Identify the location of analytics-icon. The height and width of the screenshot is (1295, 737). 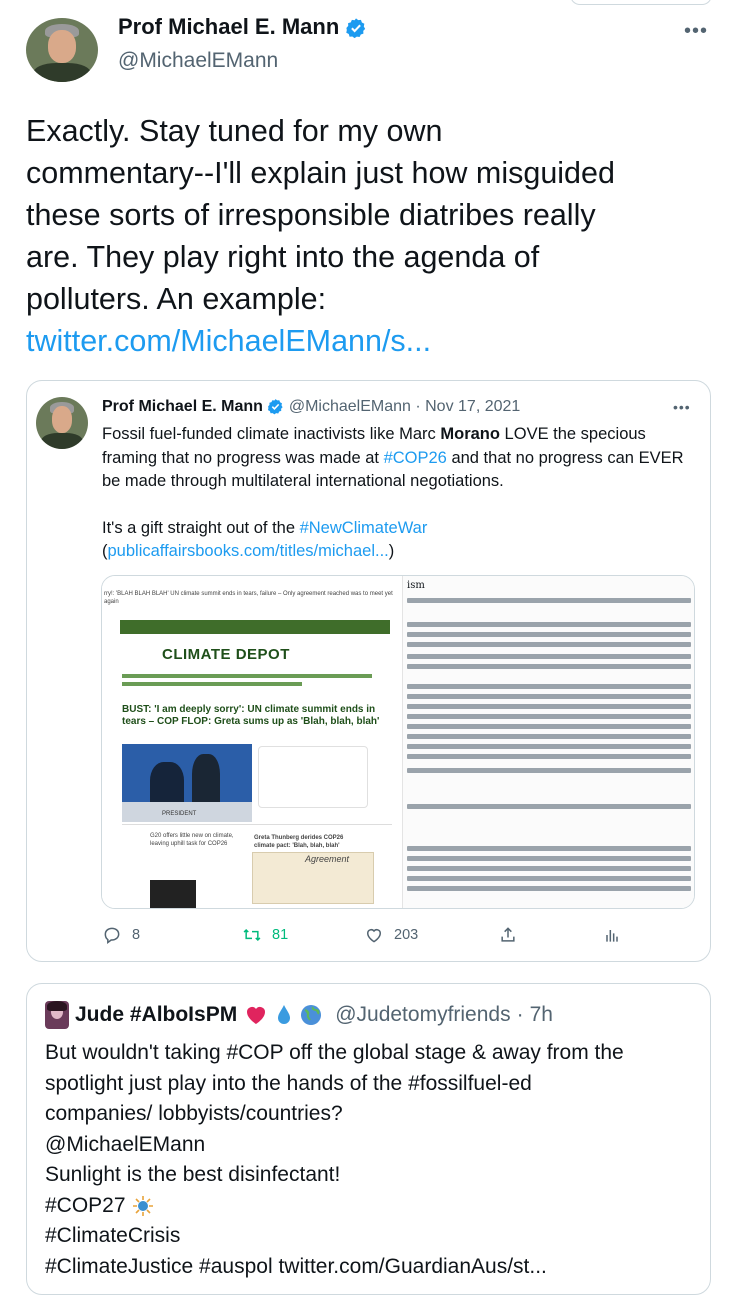
(612, 936).